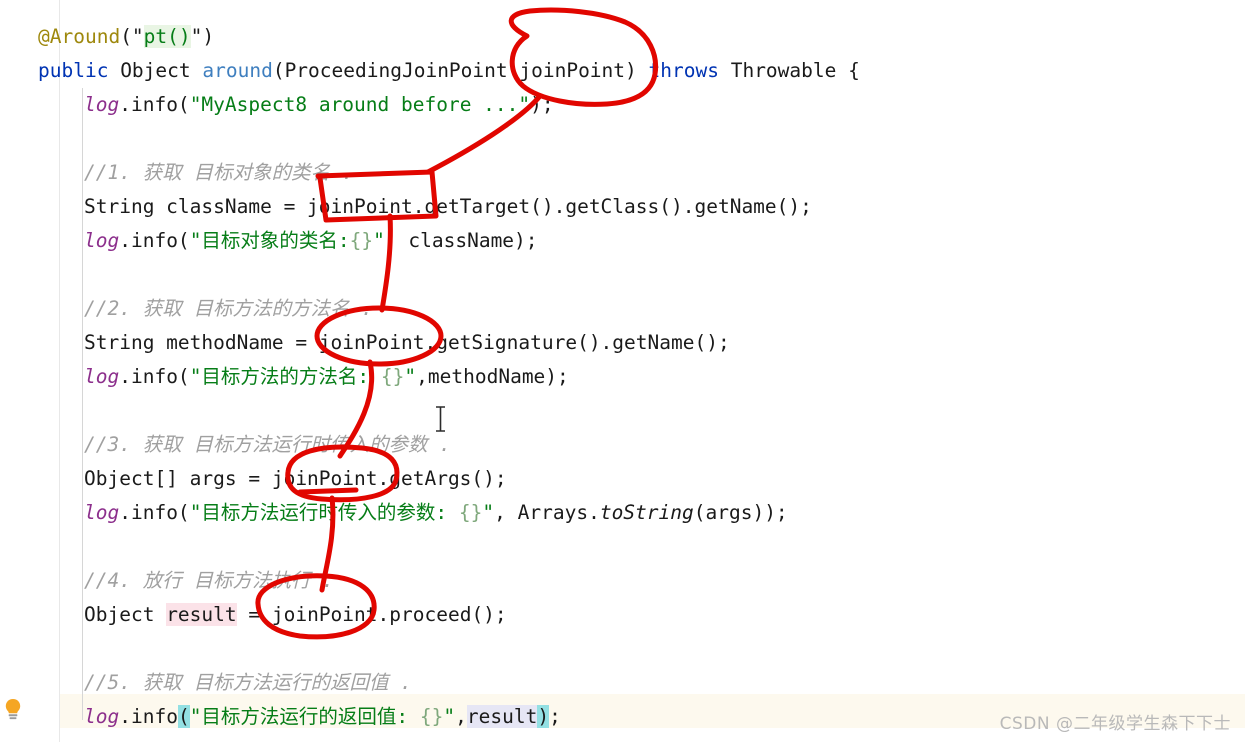 The height and width of the screenshot is (742, 1245). Describe the element at coordinates (73, 70) in the screenshot. I see `token-2-0: public` at that location.